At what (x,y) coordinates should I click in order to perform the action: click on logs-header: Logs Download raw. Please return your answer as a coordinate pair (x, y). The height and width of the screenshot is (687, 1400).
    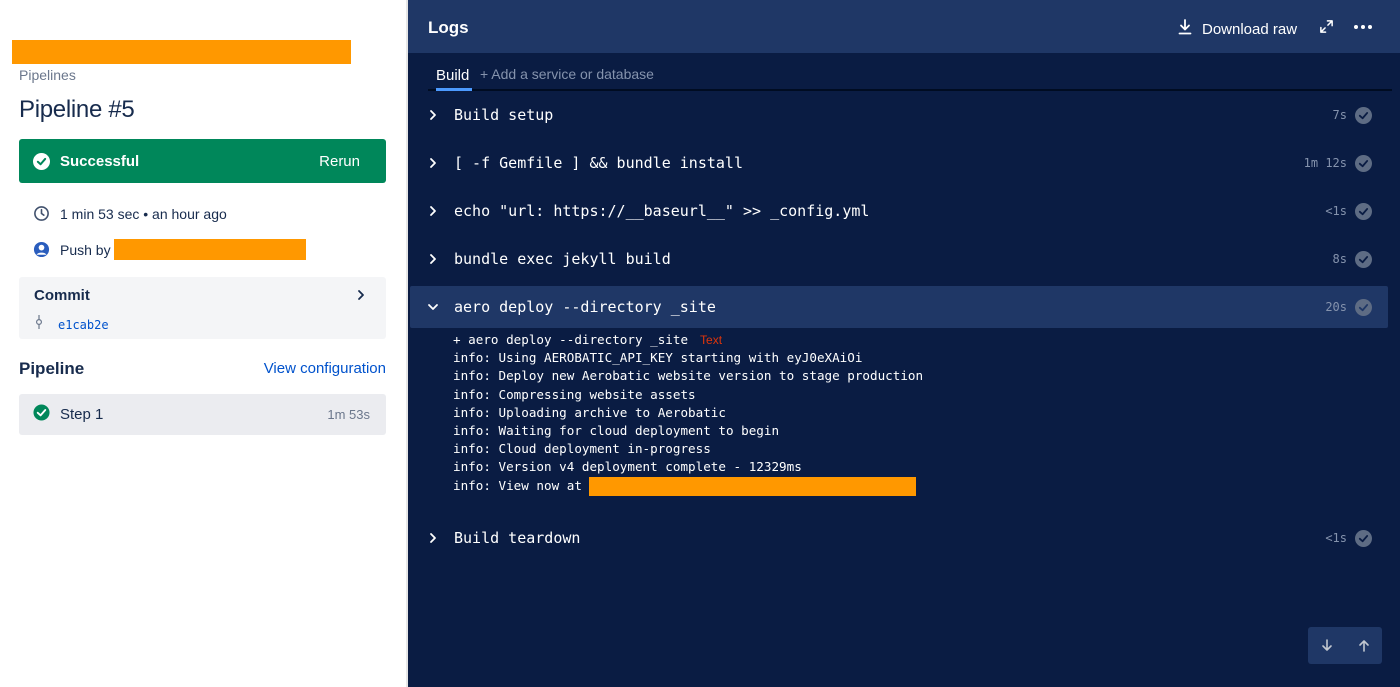
    Looking at the image, I should click on (904, 26).